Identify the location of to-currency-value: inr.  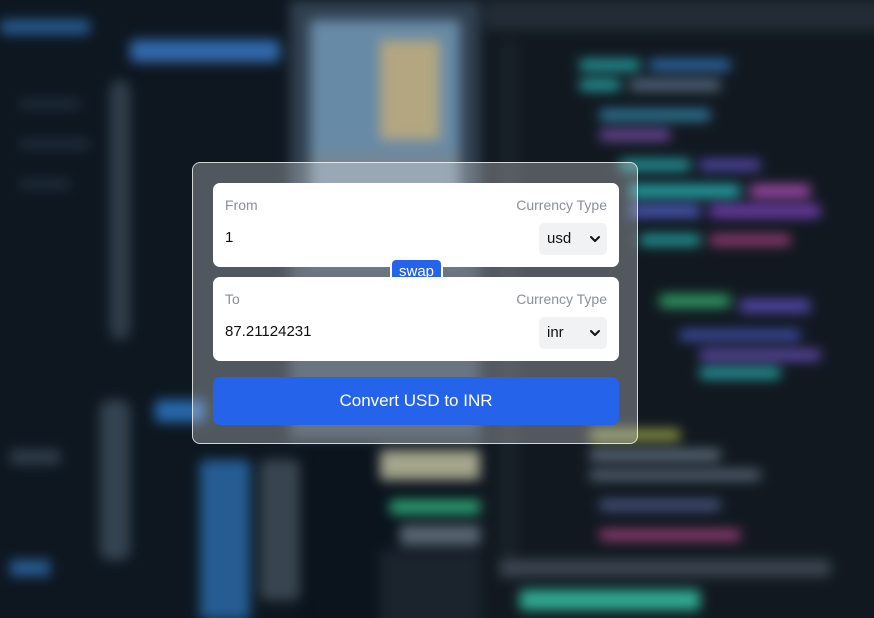
(555, 332).